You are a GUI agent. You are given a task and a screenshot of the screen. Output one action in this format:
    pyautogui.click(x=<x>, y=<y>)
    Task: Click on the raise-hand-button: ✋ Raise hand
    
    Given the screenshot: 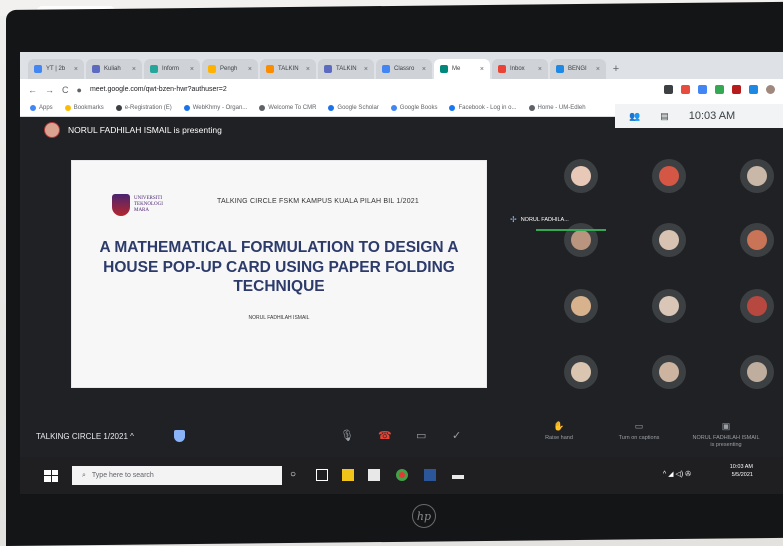 What is the action you would take?
    pyautogui.click(x=559, y=431)
    